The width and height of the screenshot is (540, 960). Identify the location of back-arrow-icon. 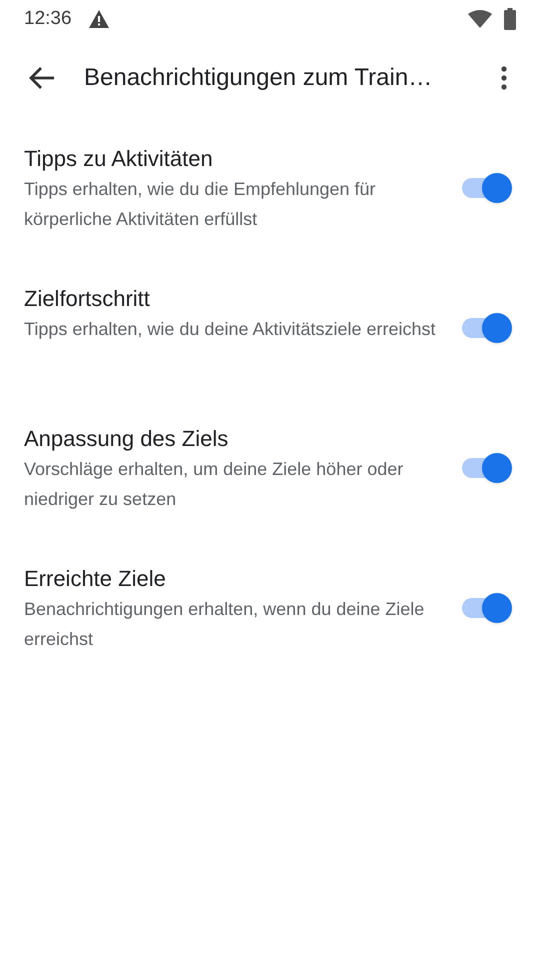
(42, 78).